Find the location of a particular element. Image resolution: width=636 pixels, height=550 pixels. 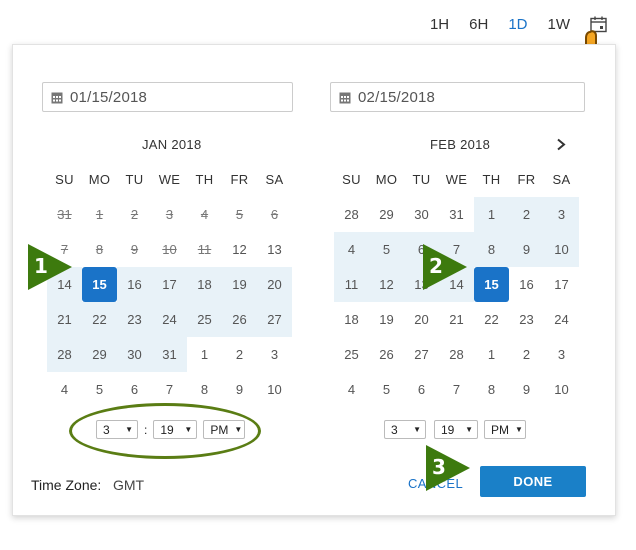

end-minute-value: 19 is located at coordinates (448, 429).